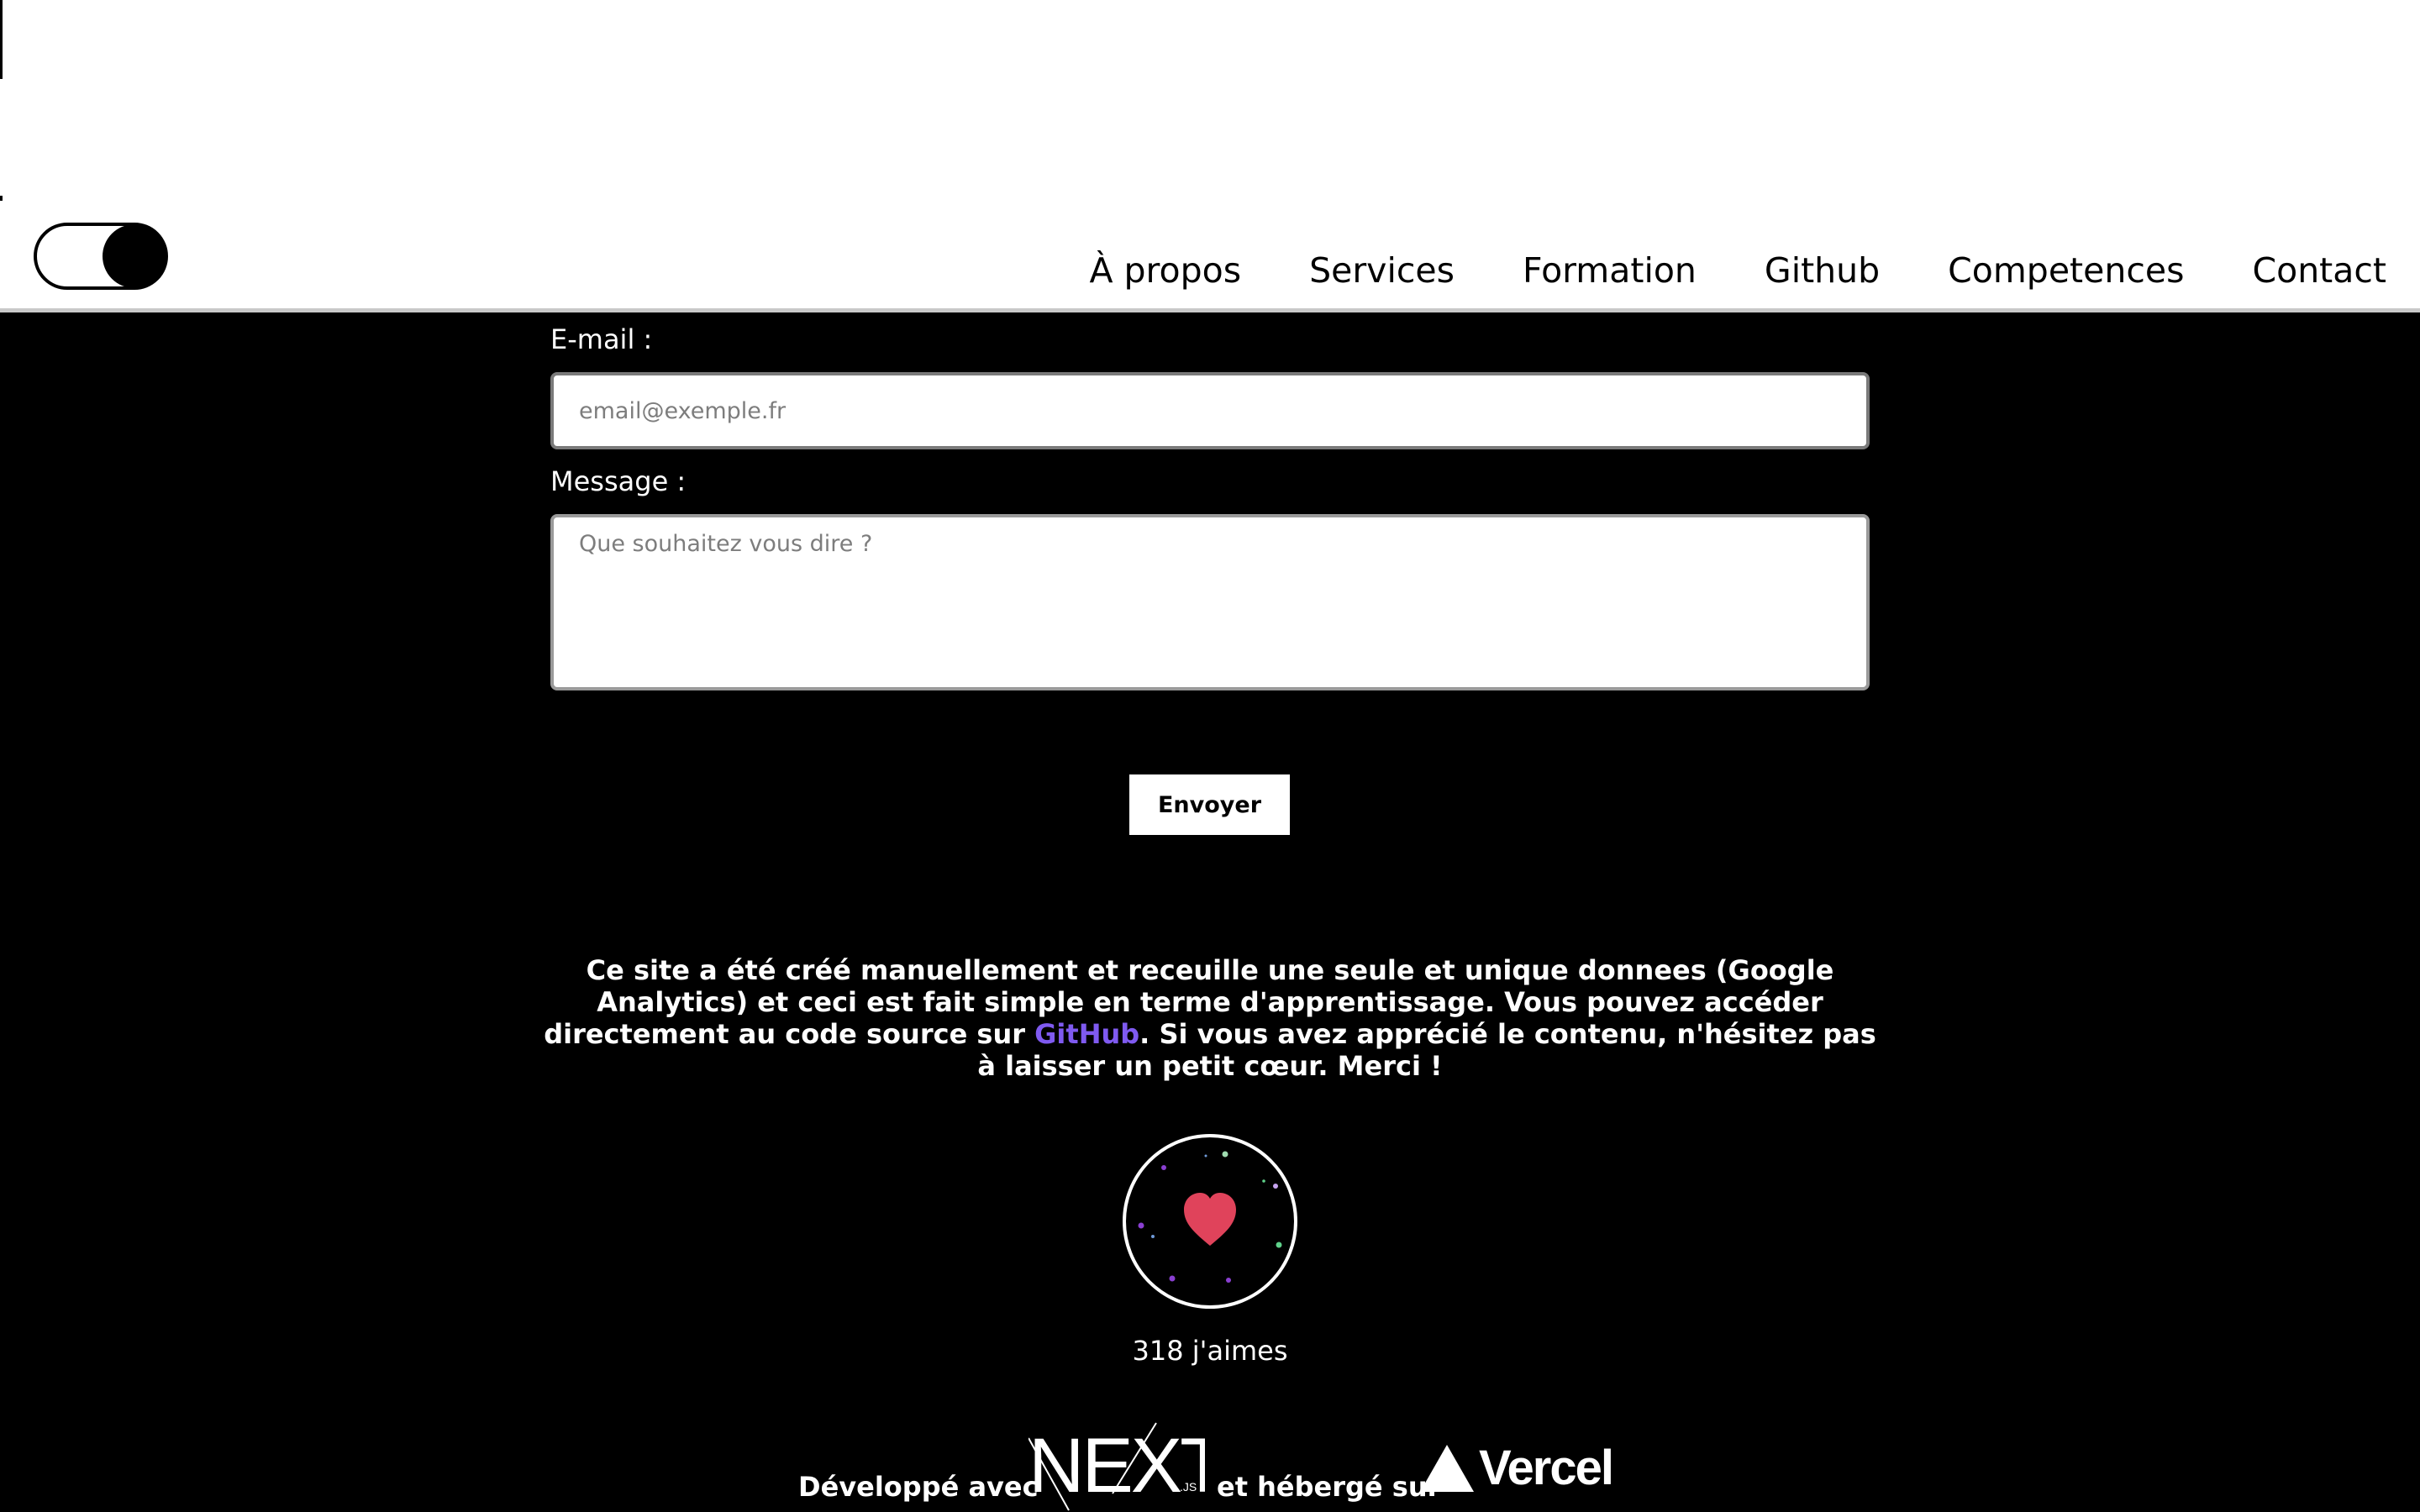 Image resolution: width=2420 pixels, height=1512 pixels. I want to click on theme-toggle, so click(101, 256).